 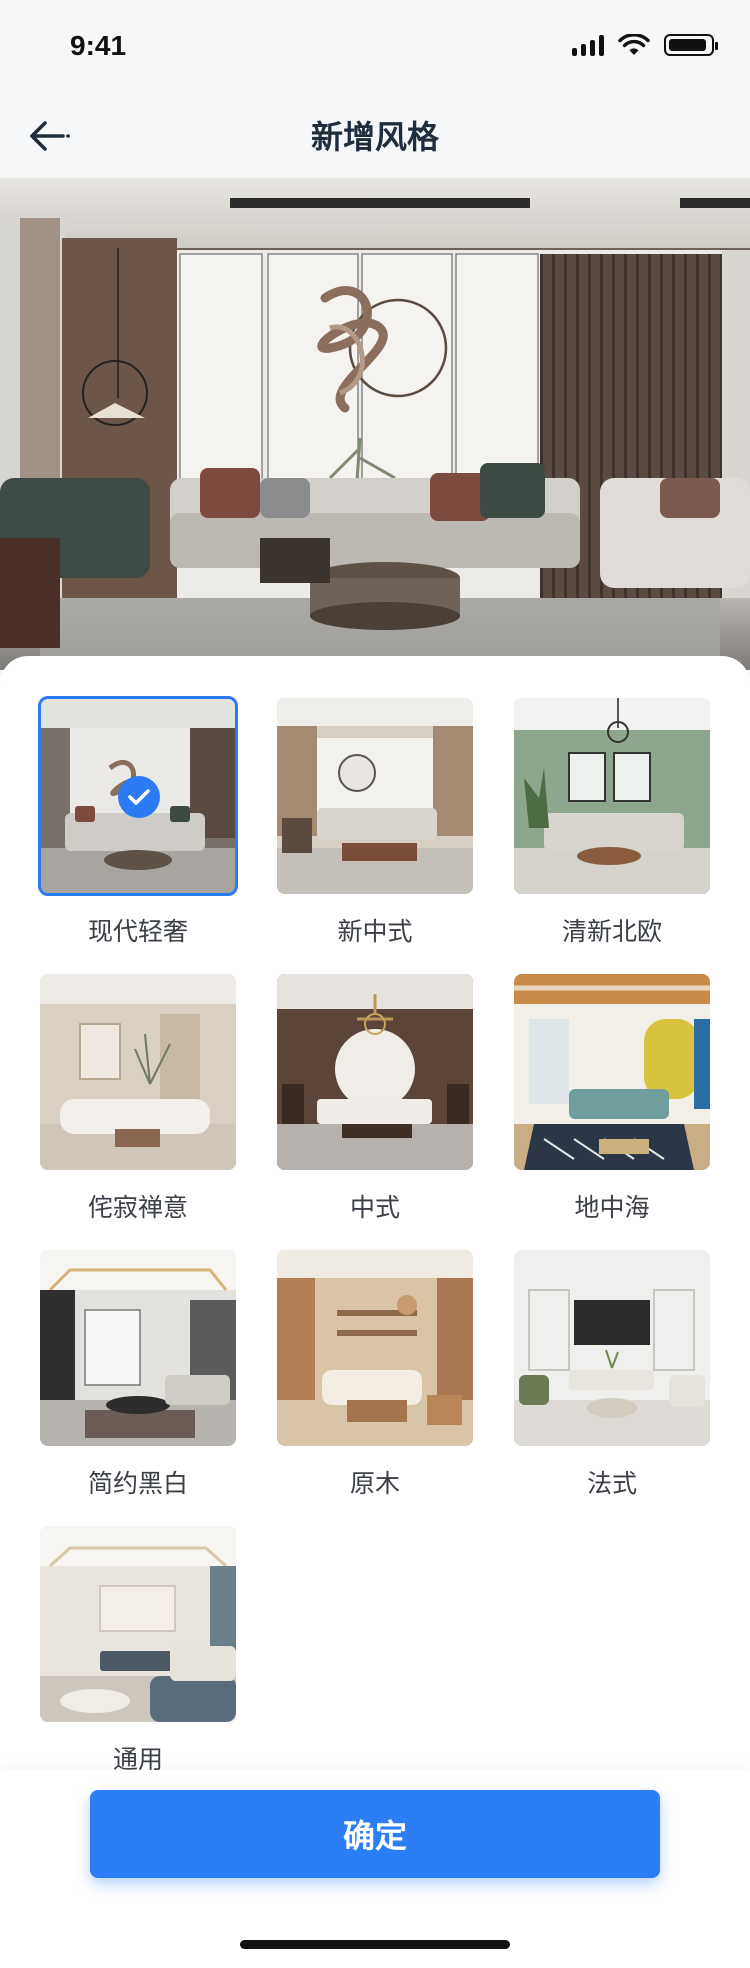 I want to click on style-card-modern-light-luxury: 现代轻奢, so click(x=138, y=821).